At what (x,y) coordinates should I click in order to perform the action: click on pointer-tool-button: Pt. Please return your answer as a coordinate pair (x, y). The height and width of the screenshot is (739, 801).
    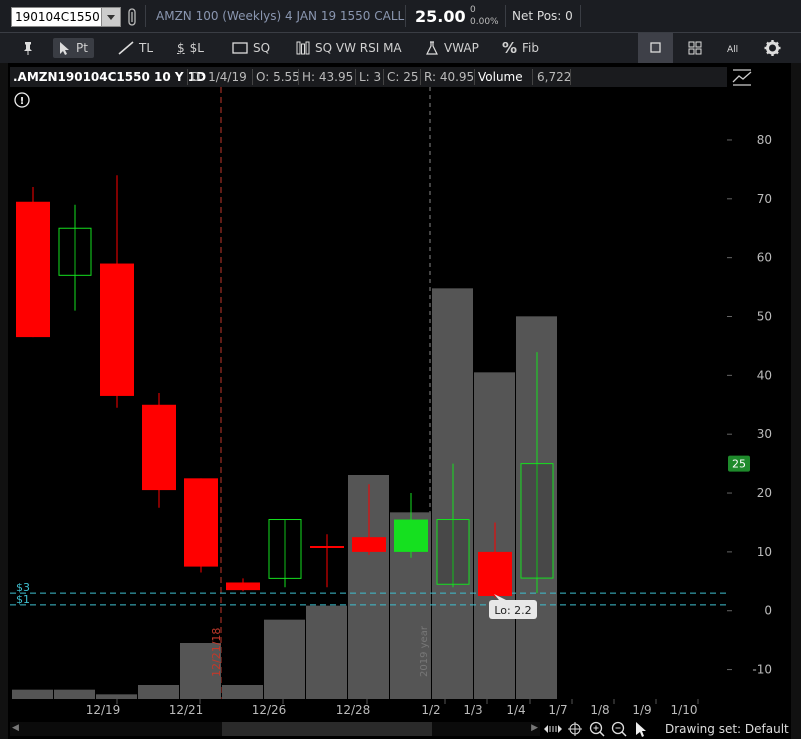
    Looking at the image, I should click on (73, 48).